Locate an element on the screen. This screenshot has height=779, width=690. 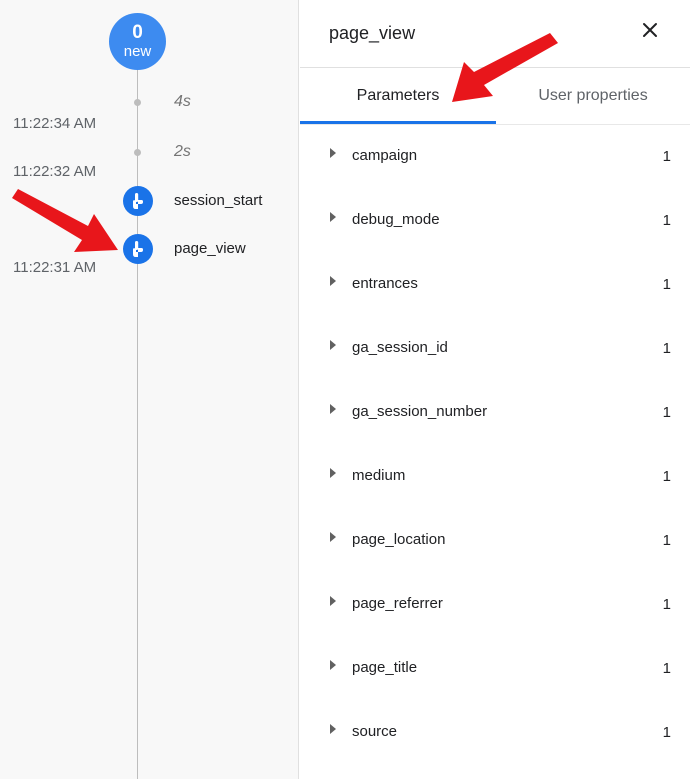
parameter-row: ga_session_id 1 is located at coordinates (495, 348).